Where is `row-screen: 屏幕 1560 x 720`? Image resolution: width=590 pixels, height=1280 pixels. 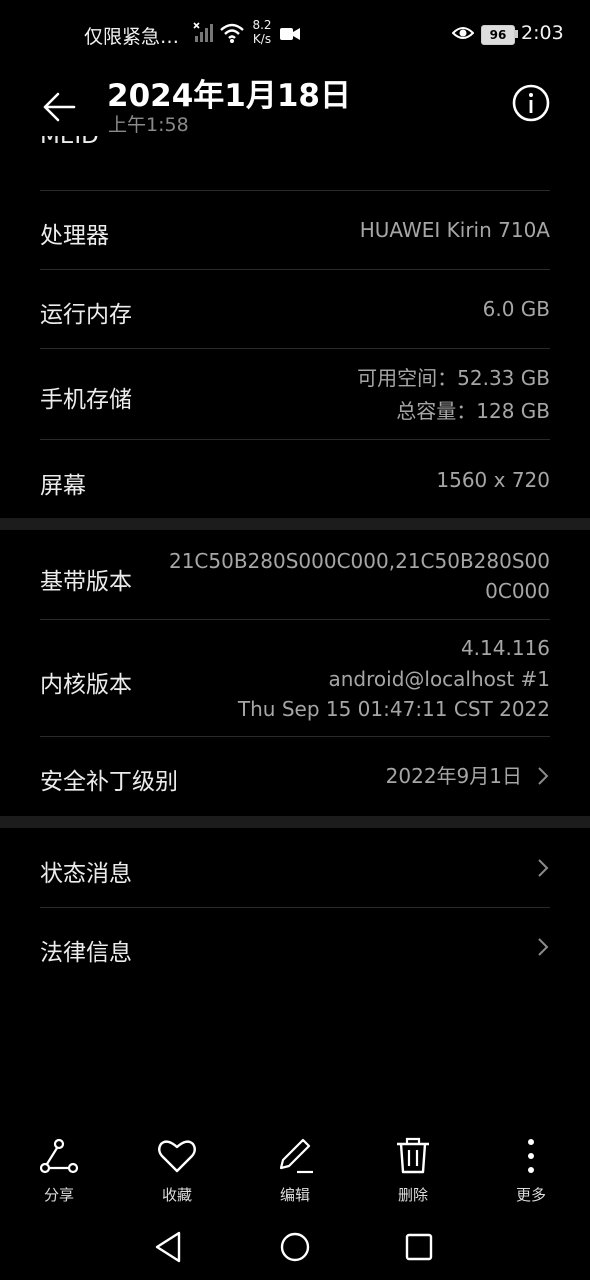 row-screen: 屏幕 1560 x 720 is located at coordinates (295, 478).